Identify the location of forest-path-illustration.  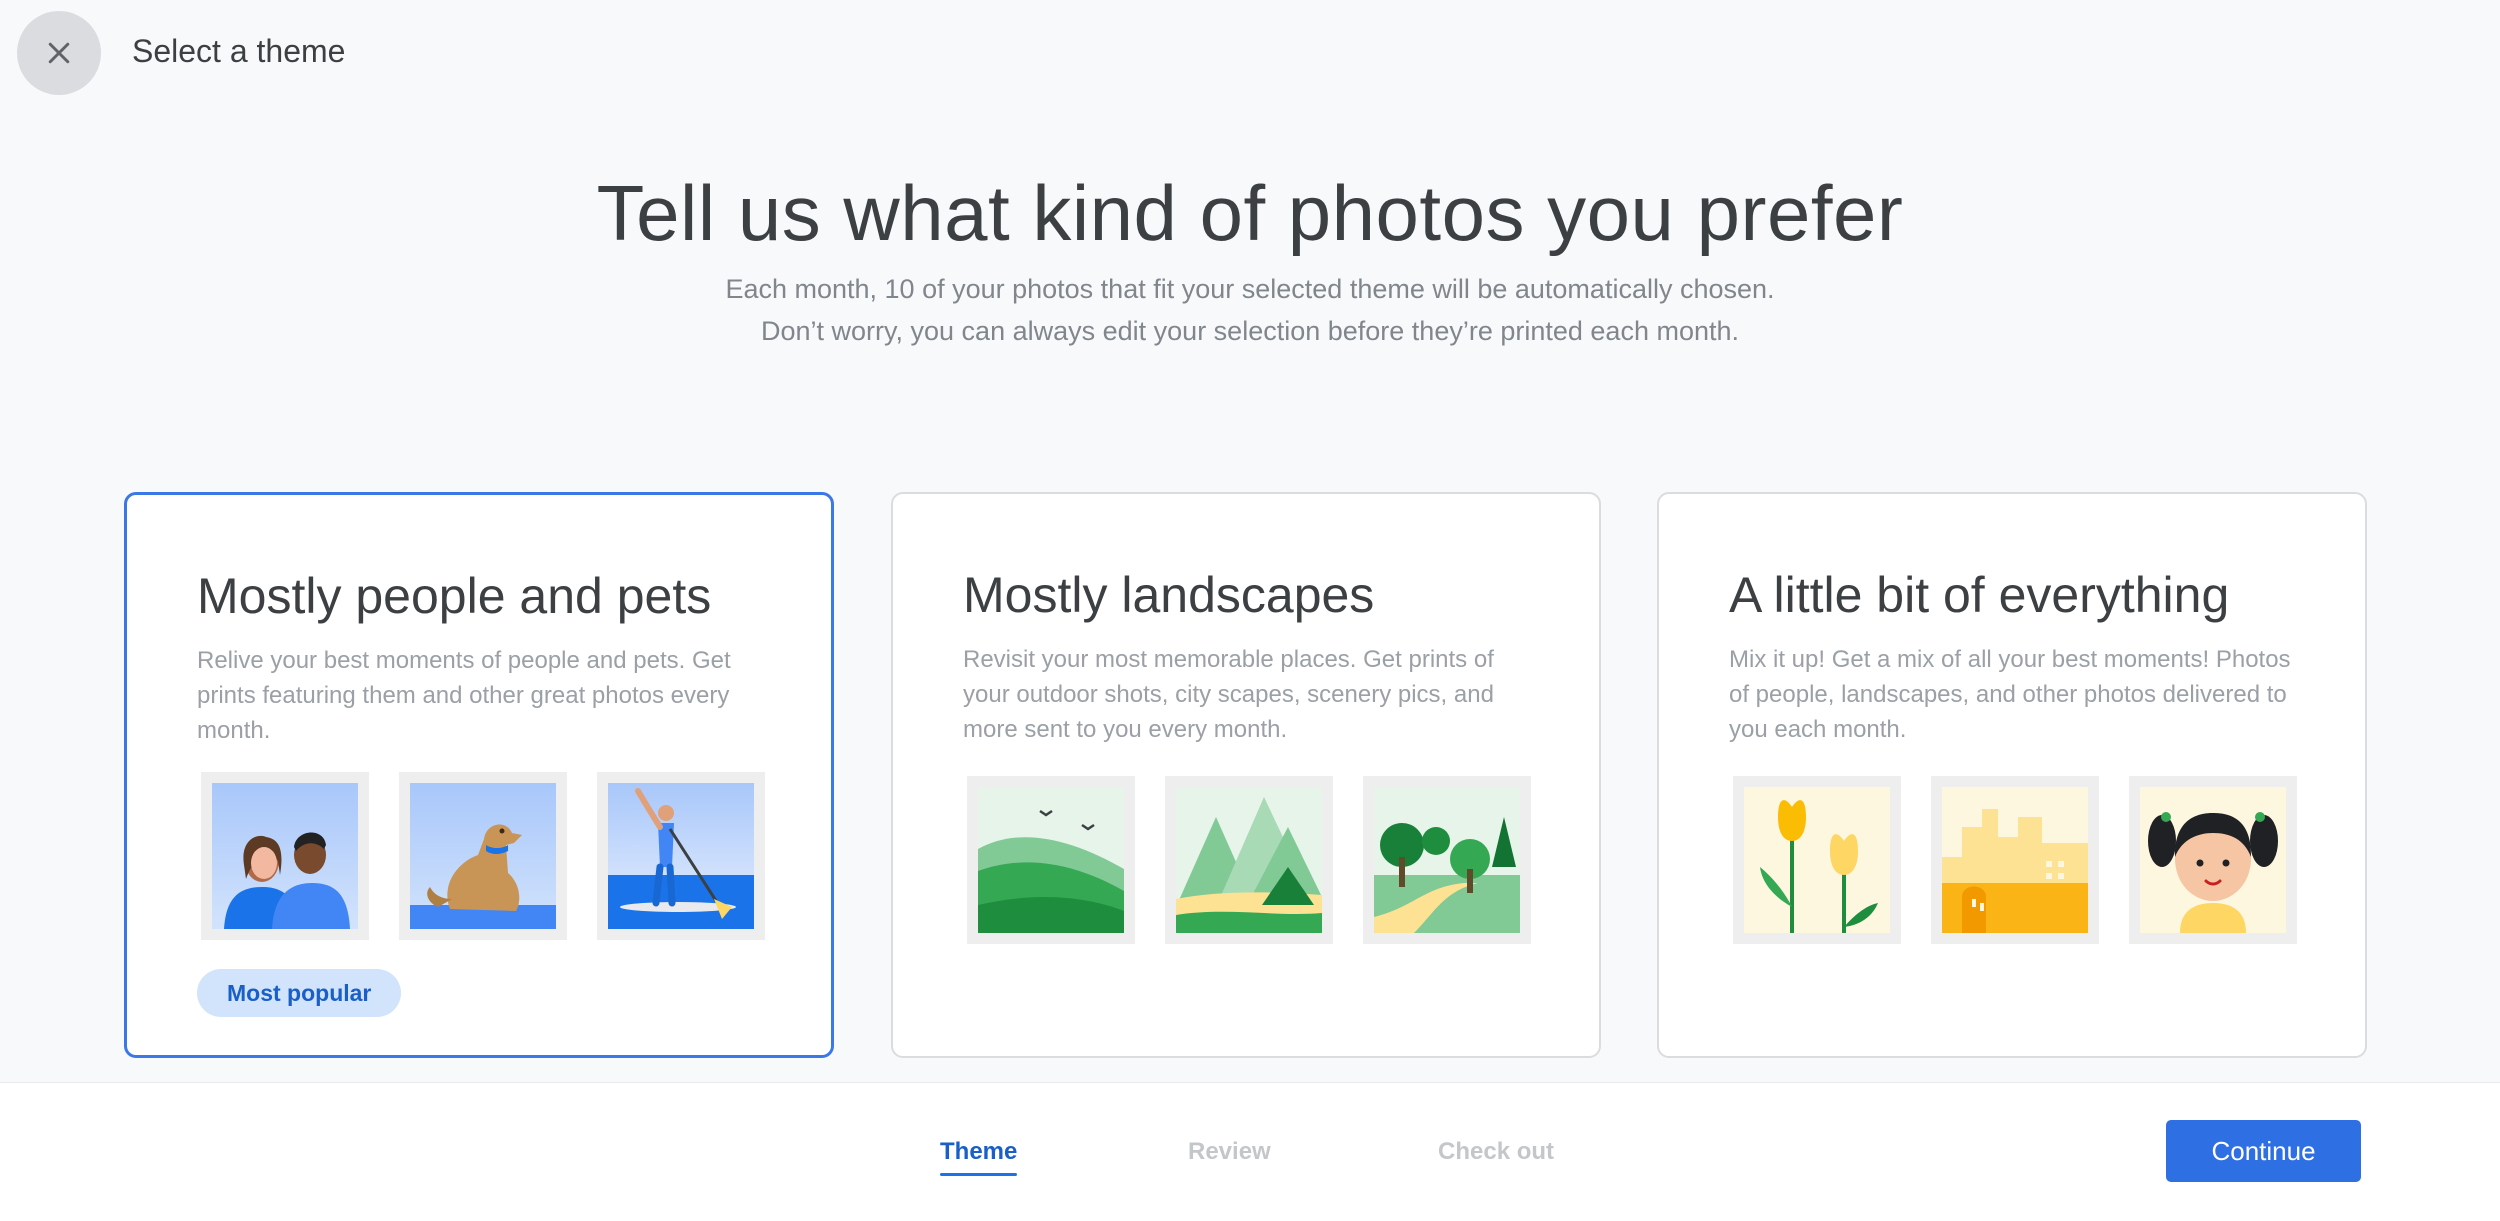
(1447, 860).